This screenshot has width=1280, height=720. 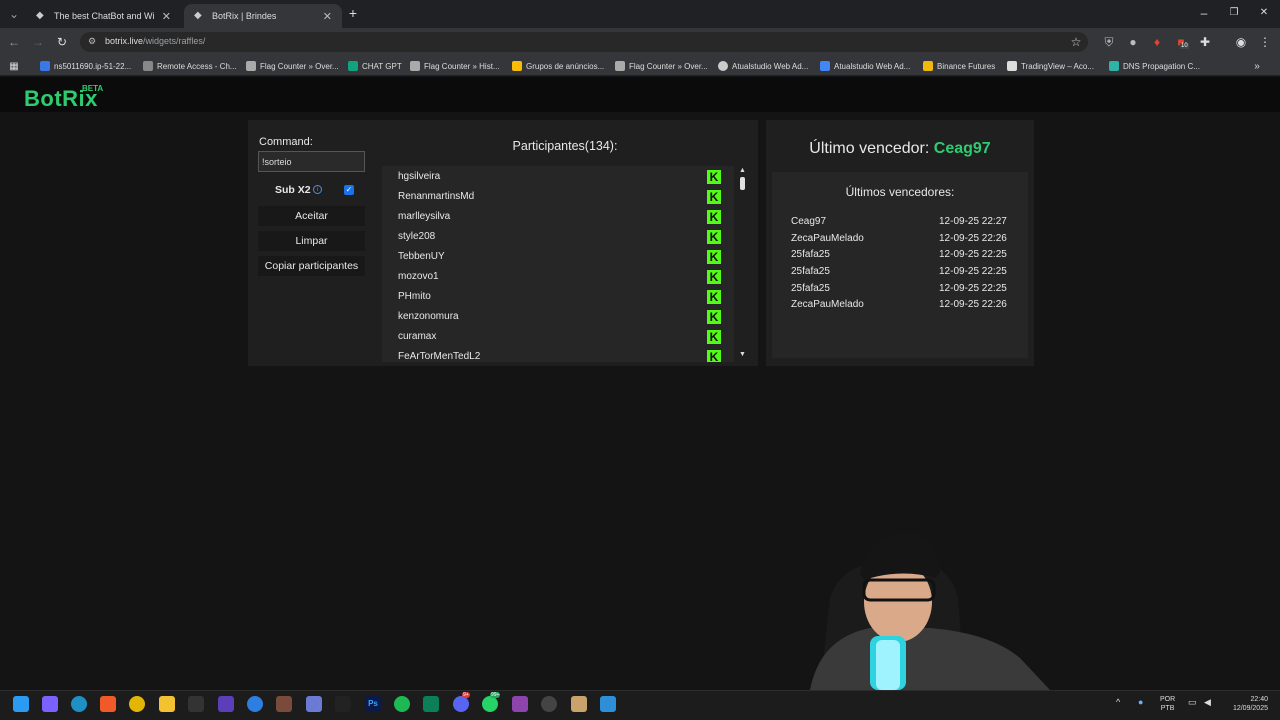 I want to click on photoshop-icon: Ps, so click(x=373, y=704).